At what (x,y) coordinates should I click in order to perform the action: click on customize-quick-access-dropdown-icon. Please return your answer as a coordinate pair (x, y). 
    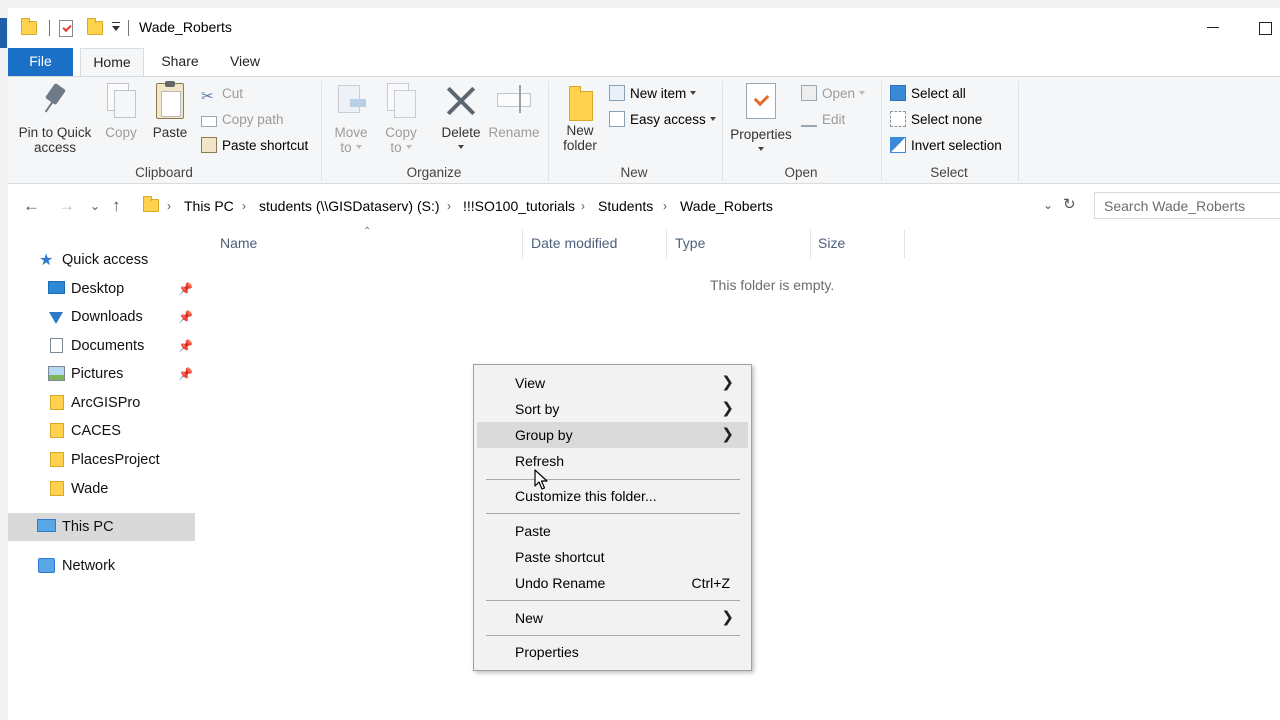
    Looking at the image, I should click on (116, 26).